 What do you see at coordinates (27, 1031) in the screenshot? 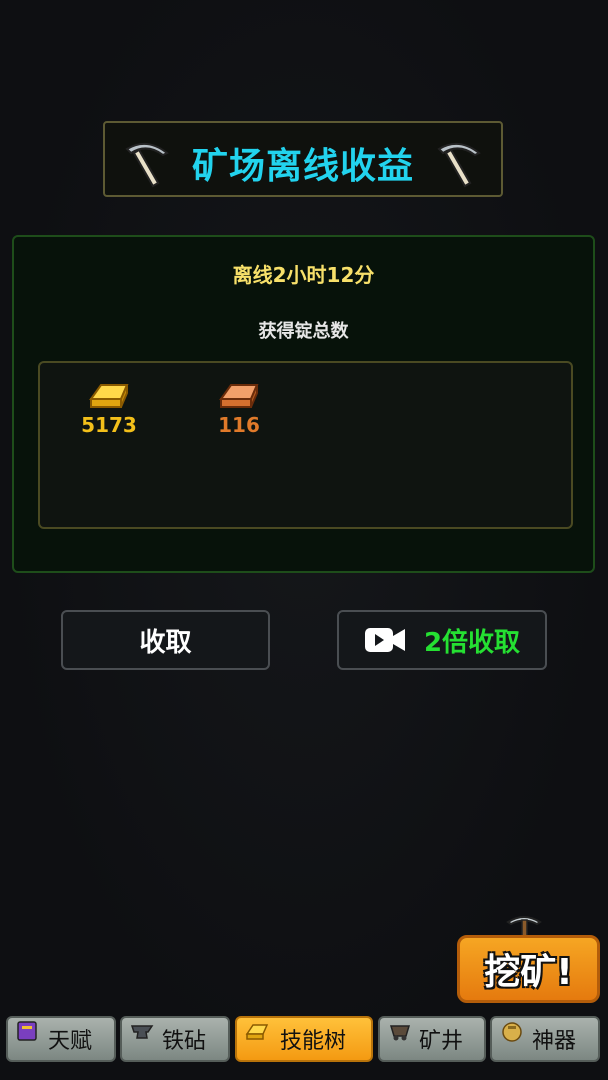
I see `book-icon` at bounding box center [27, 1031].